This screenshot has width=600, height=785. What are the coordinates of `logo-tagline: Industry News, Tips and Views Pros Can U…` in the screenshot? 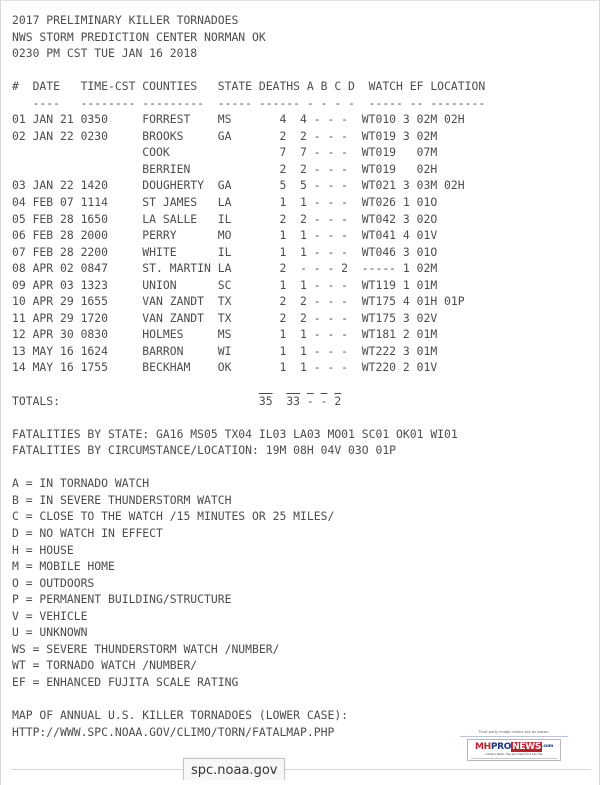 It's located at (514, 754).